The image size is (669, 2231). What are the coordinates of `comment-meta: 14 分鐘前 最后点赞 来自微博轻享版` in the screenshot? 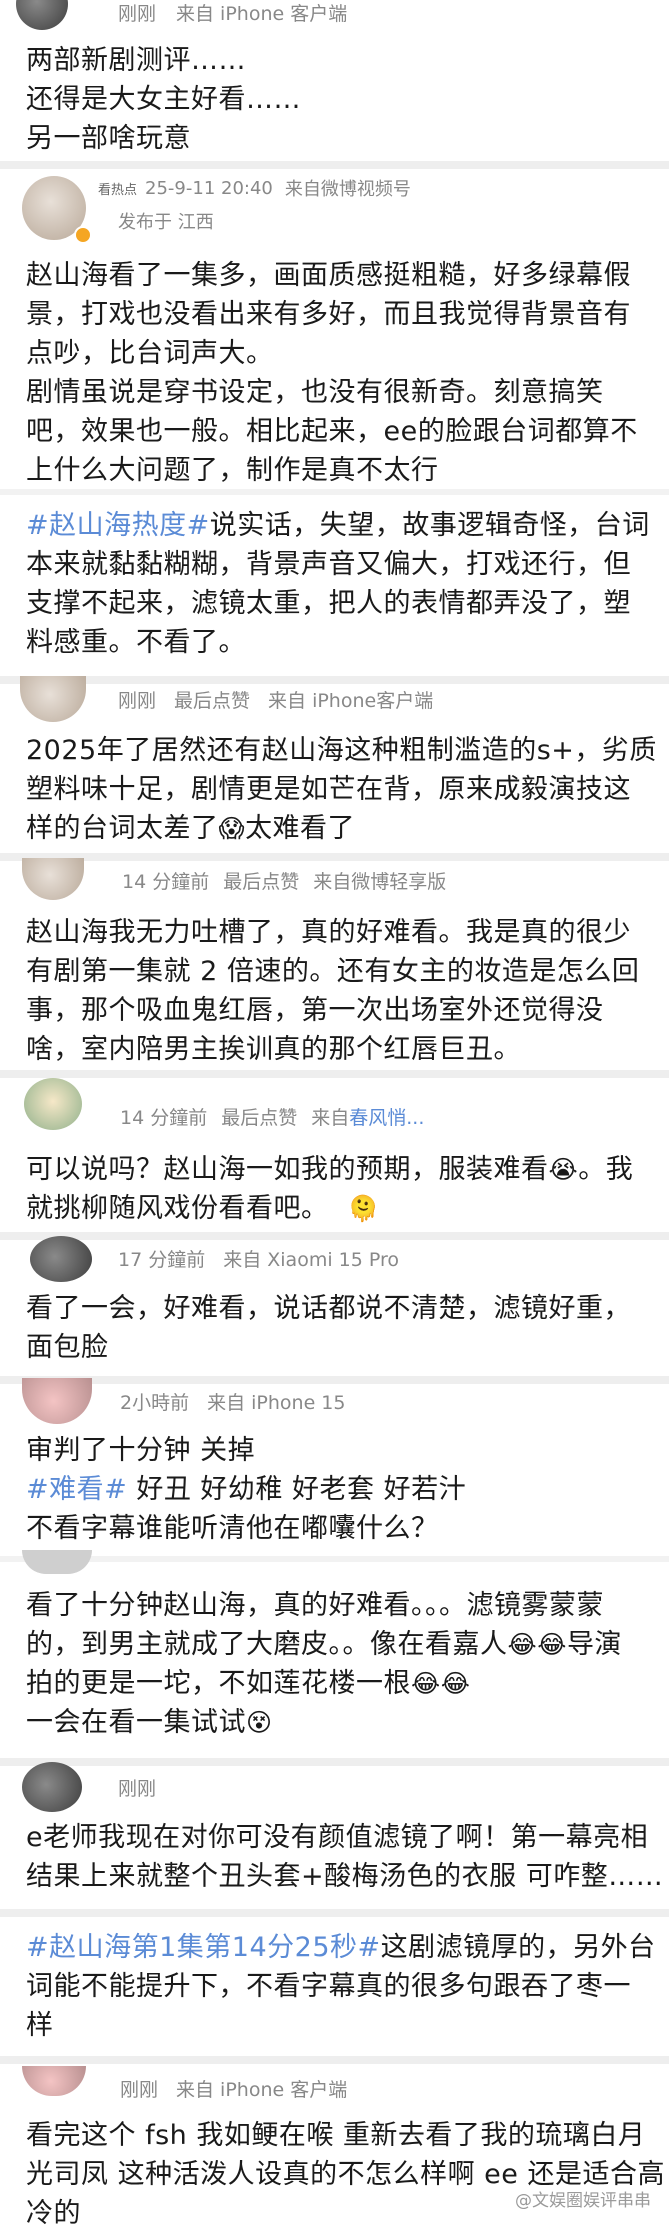 It's located at (284, 880).